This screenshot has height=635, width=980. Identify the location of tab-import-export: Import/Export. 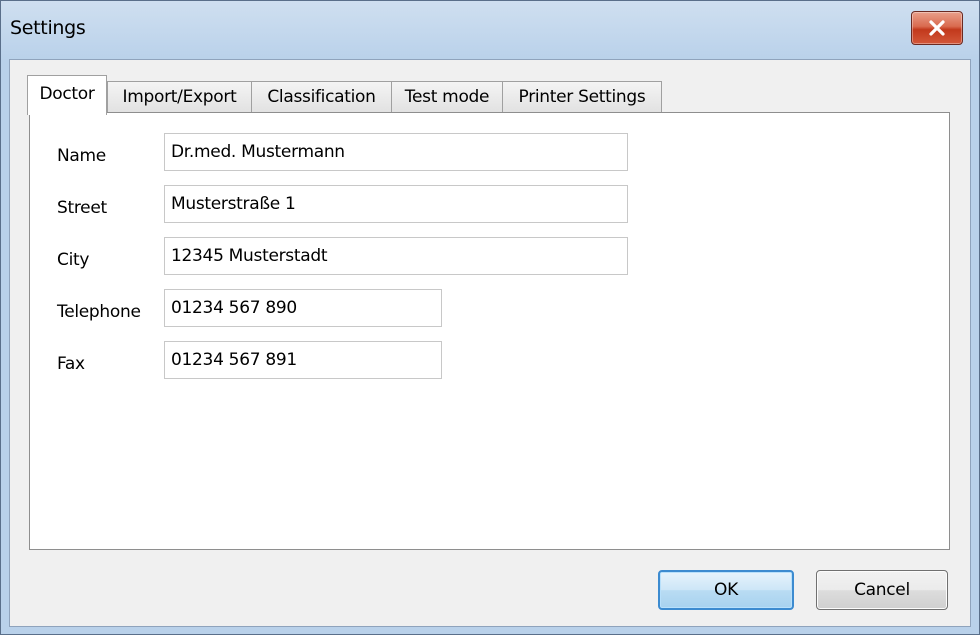
(179, 96).